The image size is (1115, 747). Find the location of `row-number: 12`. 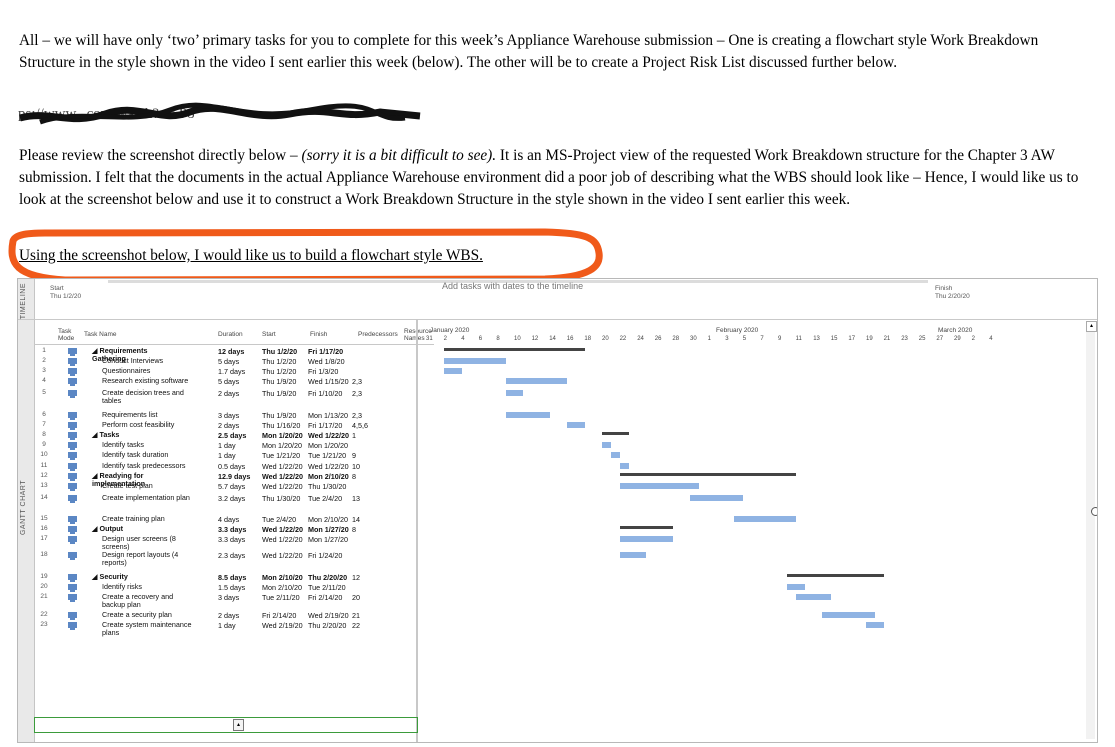

row-number: 12 is located at coordinates (44, 475).